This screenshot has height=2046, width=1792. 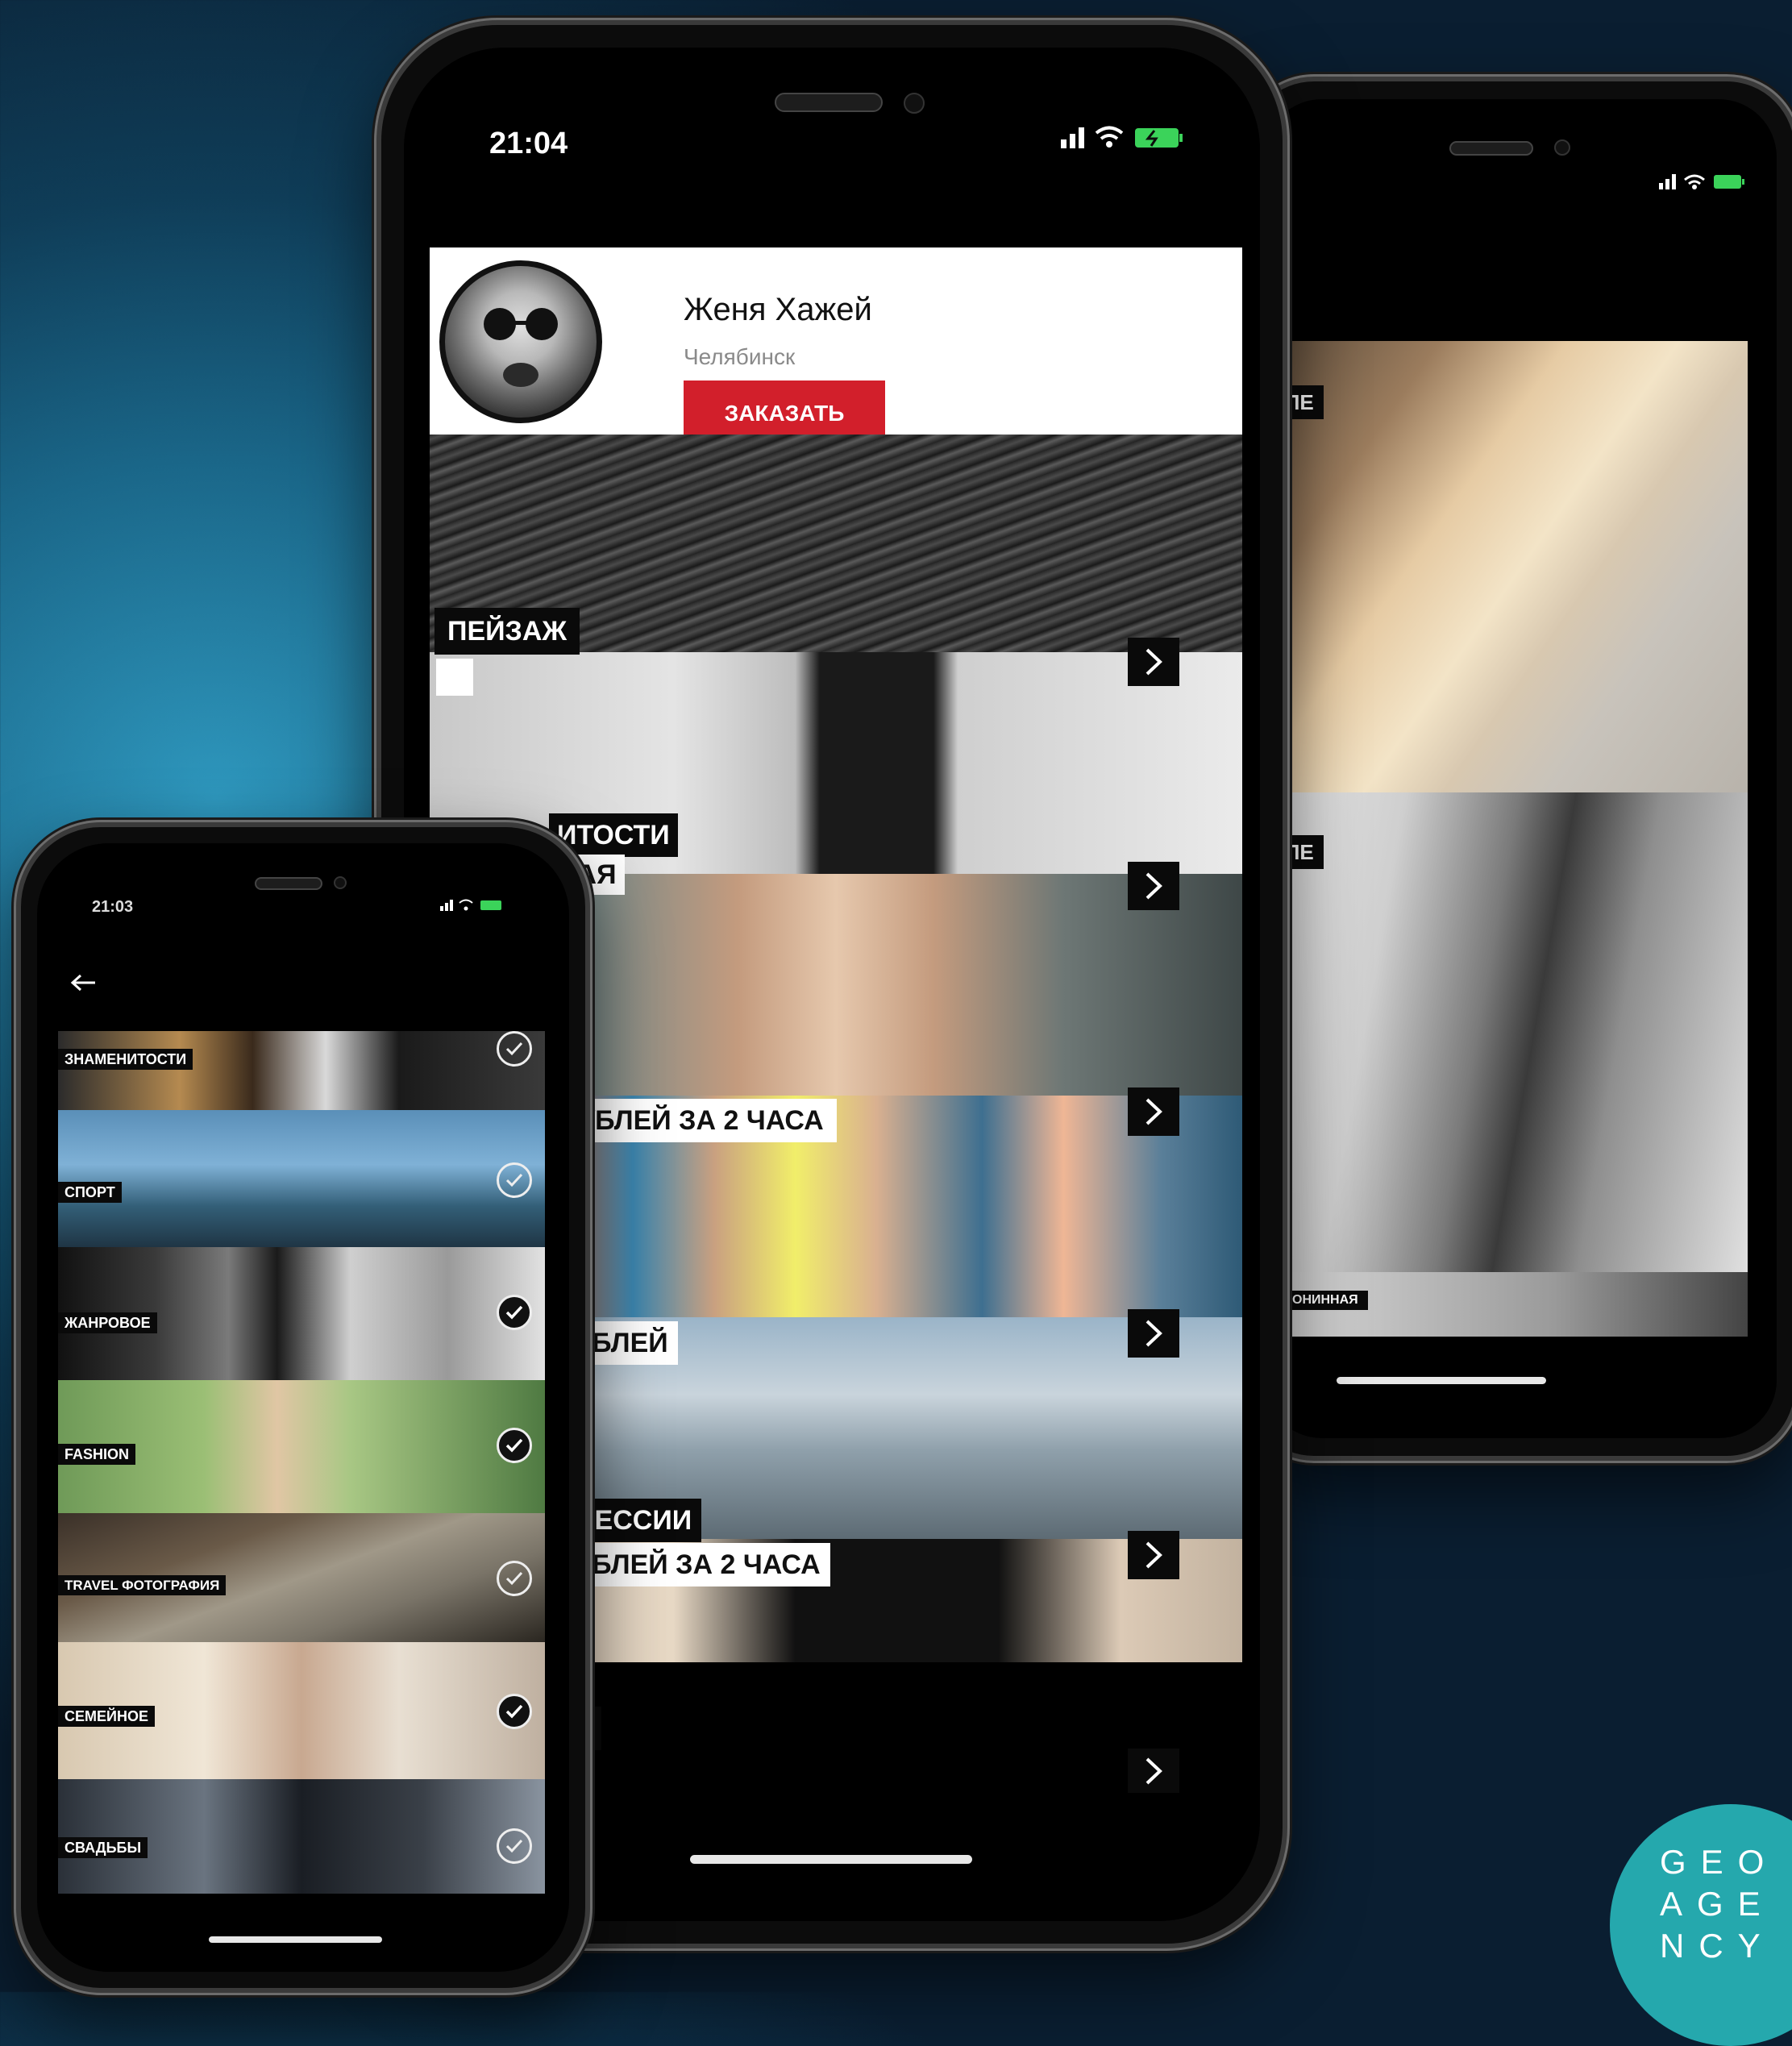 I want to click on portrait-photo-blonde, so click(x=1506, y=566).